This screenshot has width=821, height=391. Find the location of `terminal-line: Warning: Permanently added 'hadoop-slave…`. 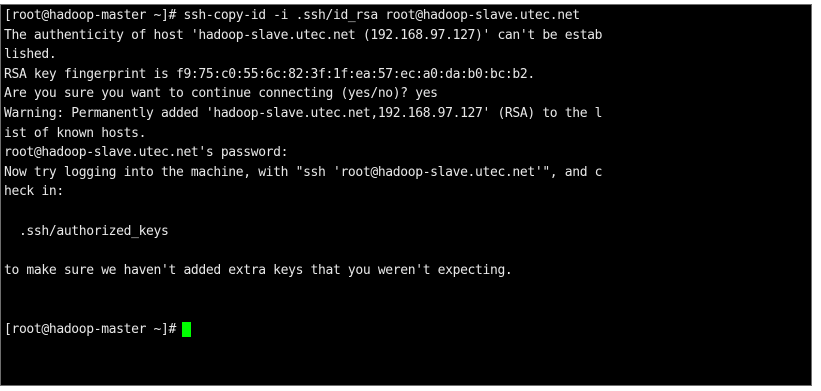

terminal-line: Warning: Permanently added 'hadoop-slave… is located at coordinates (303, 113).